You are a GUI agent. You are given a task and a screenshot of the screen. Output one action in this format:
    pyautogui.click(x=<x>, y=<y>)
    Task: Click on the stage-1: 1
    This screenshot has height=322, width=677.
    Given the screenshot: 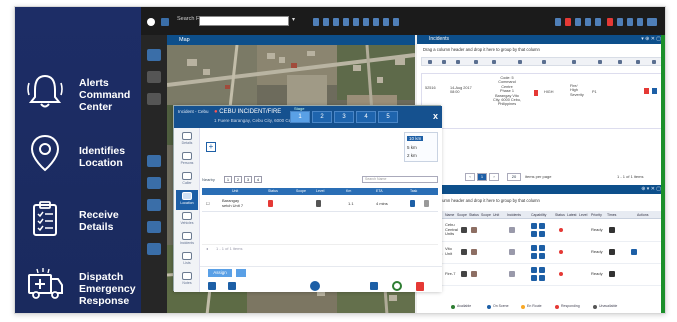 What is the action you would take?
    pyautogui.click(x=300, y=117)
    